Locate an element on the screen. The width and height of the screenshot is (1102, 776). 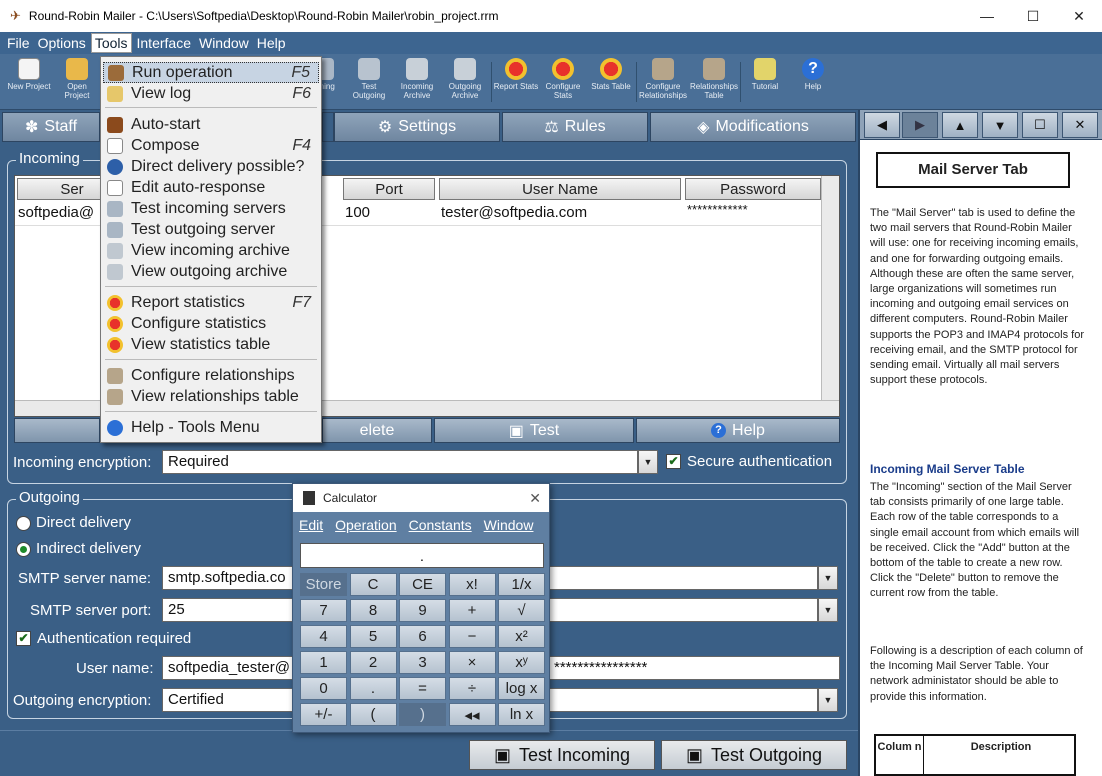
toolbar-configure-stats: Configure Stats is located at coordinates (563, 79).